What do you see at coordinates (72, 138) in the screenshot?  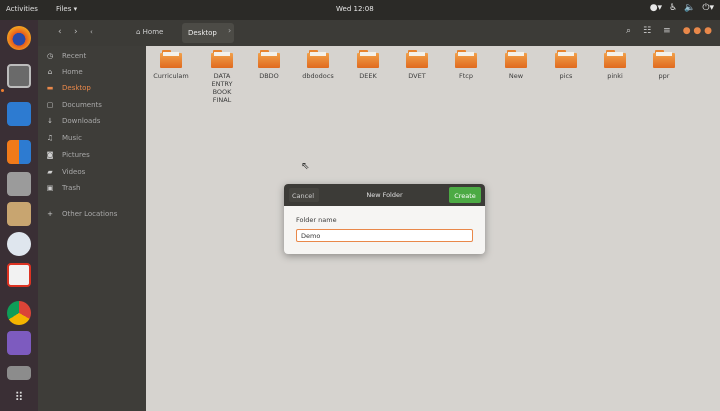 I see `sidebar-item-label: Music` at bounding box center [72, 138].